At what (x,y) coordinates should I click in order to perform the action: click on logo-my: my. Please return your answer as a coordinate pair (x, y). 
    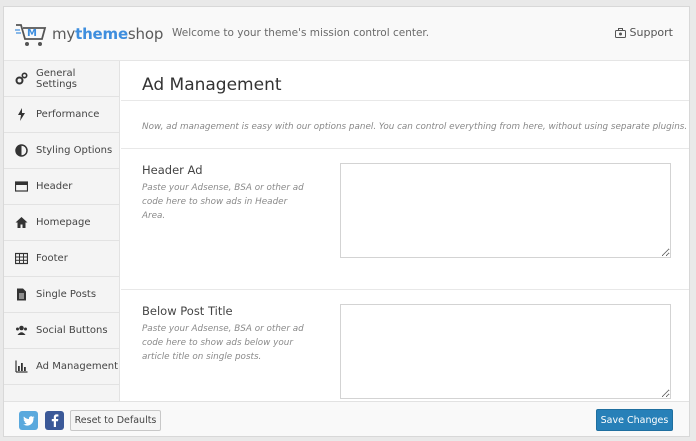
    Looking at the image, I should click on (64, 34).